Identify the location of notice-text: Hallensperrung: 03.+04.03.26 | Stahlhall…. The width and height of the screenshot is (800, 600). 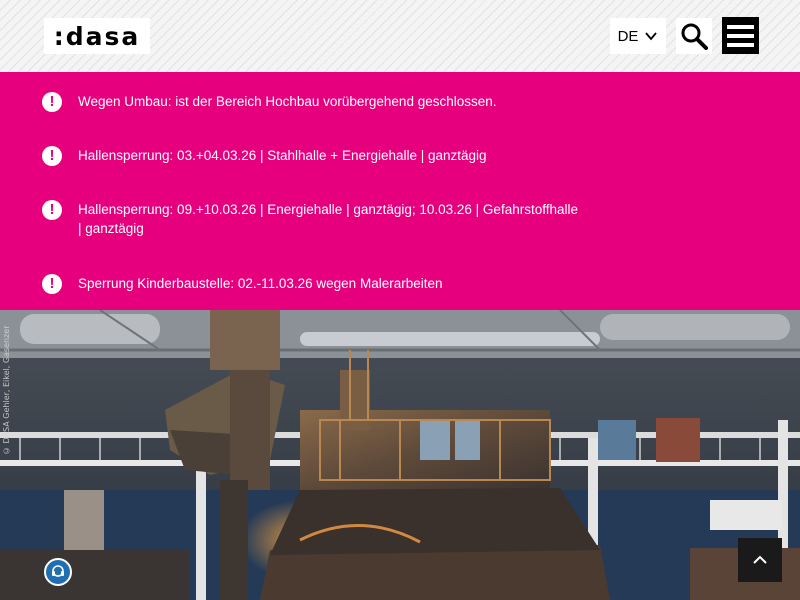
(282, 155).